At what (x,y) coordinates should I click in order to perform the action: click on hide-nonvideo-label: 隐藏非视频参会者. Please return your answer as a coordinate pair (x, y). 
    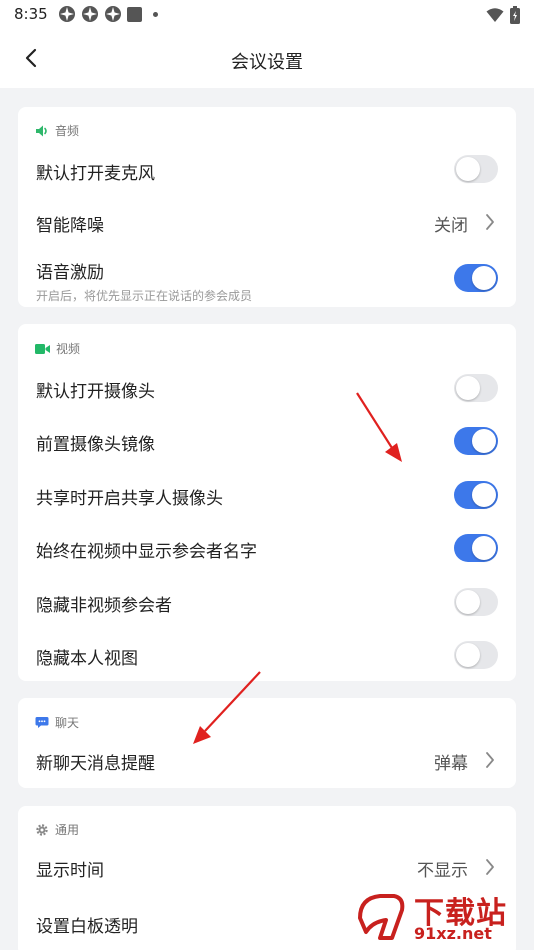
    Looking at the image, I should click on (104, 606).